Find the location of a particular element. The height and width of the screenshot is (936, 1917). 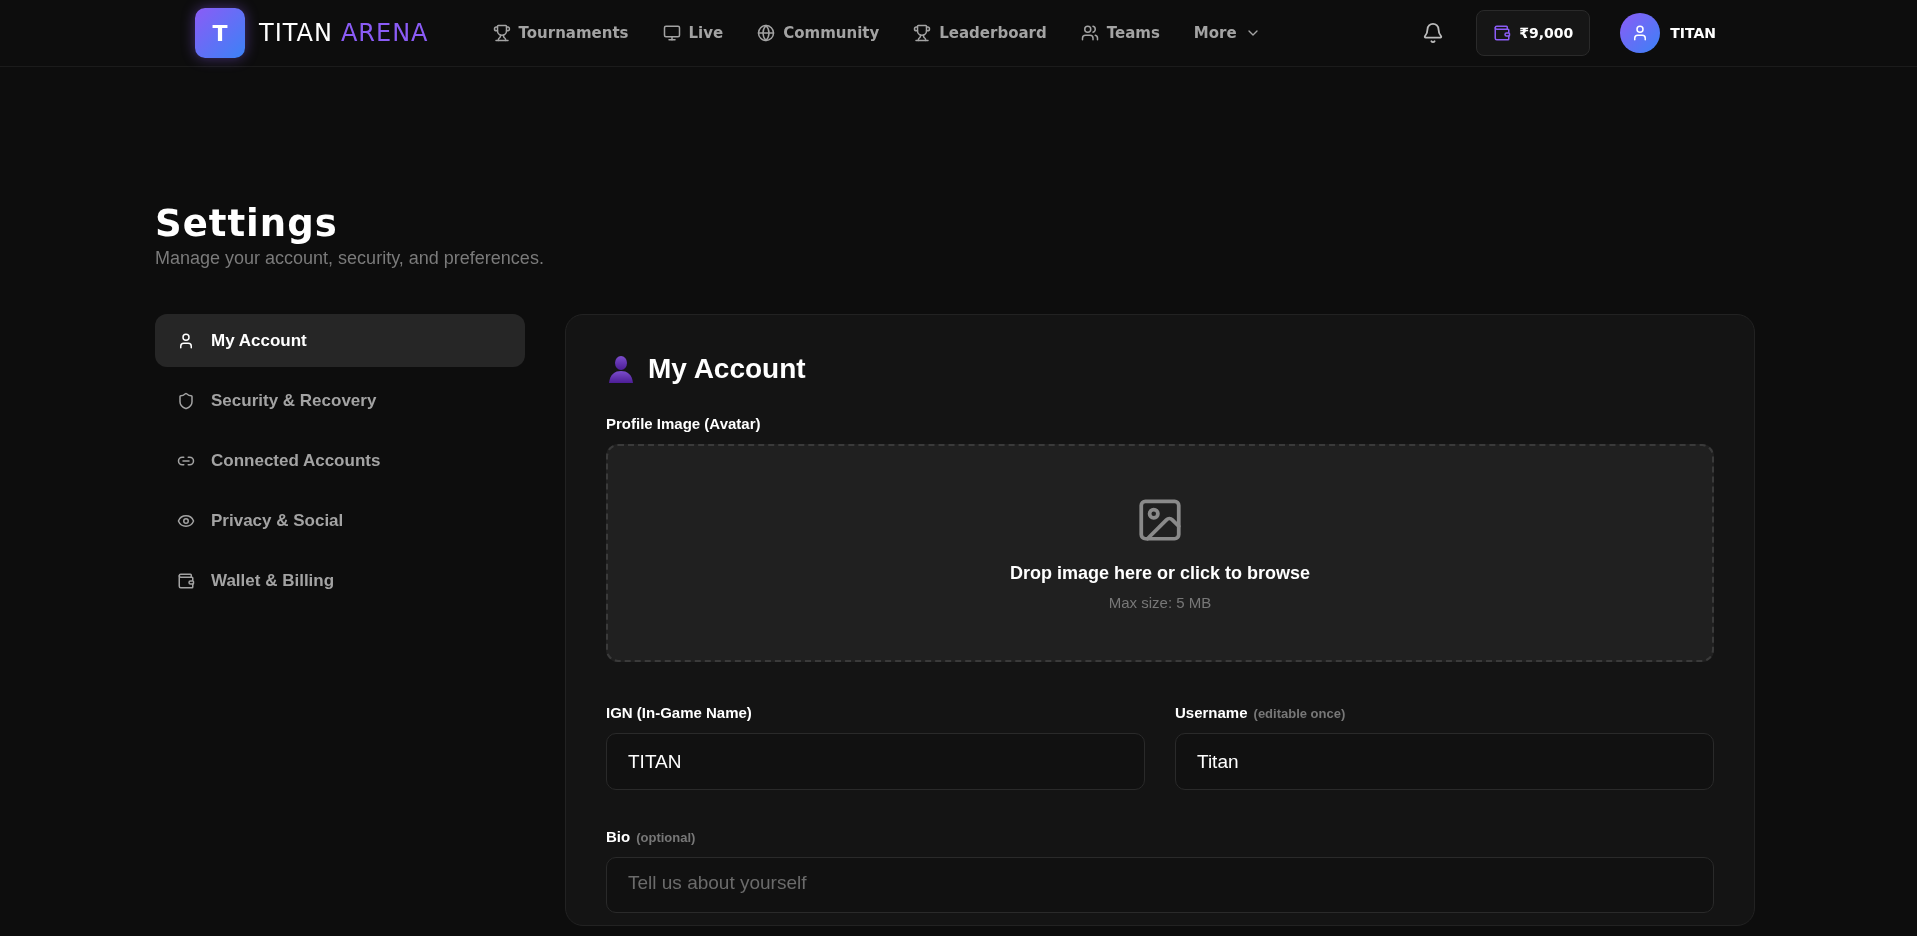

sidebar-item: Security & Recovery is located at coordinates (340, 400).